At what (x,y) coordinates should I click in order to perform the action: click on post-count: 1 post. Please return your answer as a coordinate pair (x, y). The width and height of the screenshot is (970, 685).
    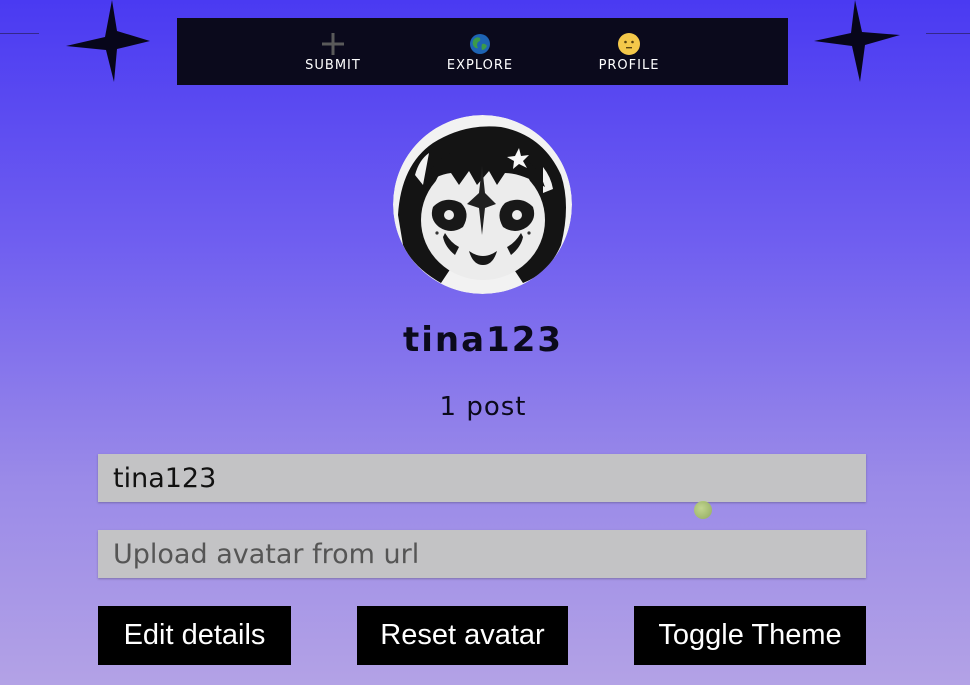
    Looking at the image, I should click on (483, 407).